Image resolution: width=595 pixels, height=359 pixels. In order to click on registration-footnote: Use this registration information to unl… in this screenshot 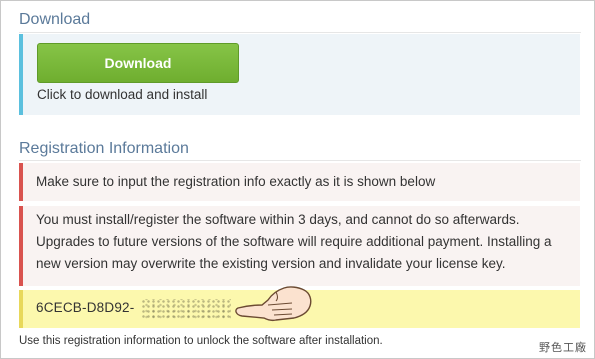, I will do `click(201, 341)`.